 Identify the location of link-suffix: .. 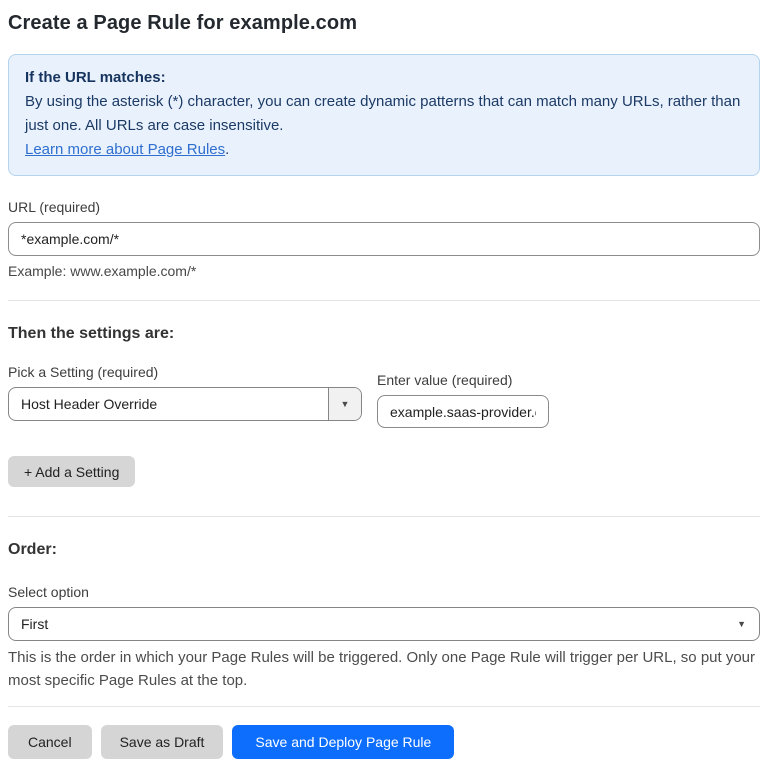
(227, 149).